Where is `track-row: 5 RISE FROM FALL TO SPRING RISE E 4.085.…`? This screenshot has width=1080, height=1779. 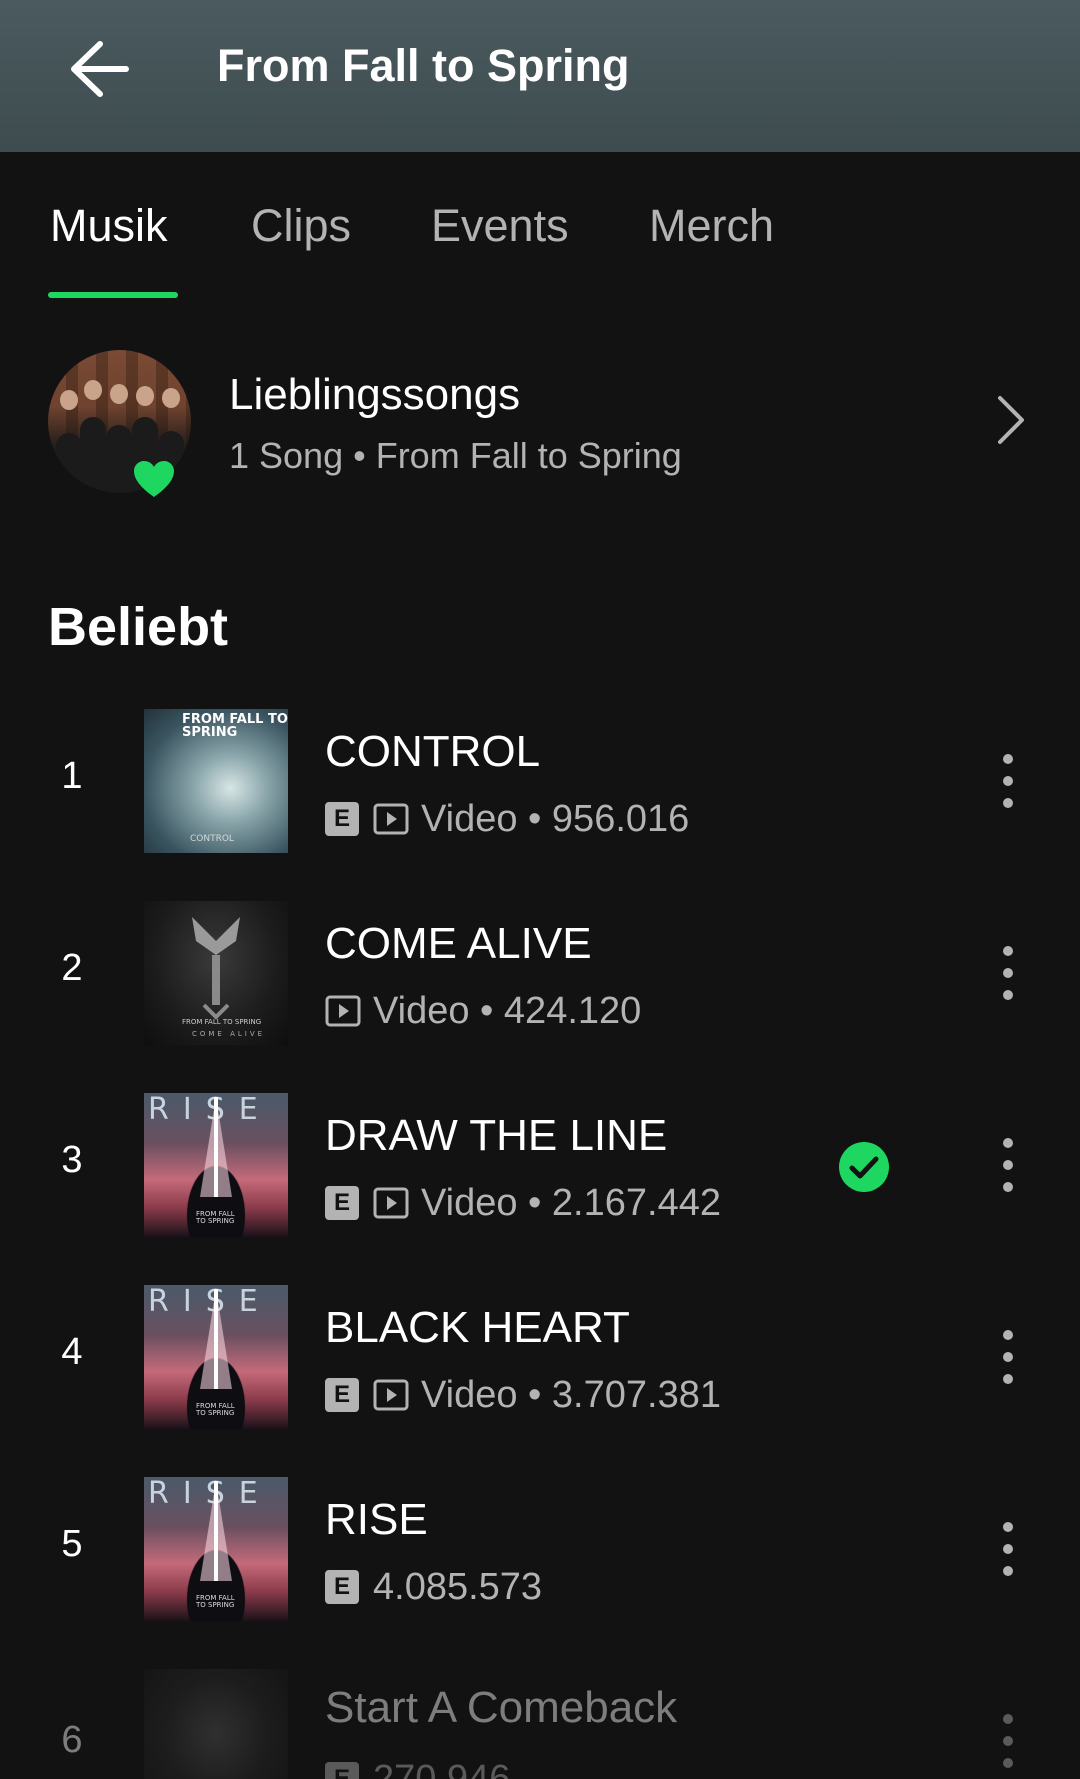 track-row: 5 RISE FROM FALL TO SPRING RISE E 4.085.… is located at coordinates (540, 1550).